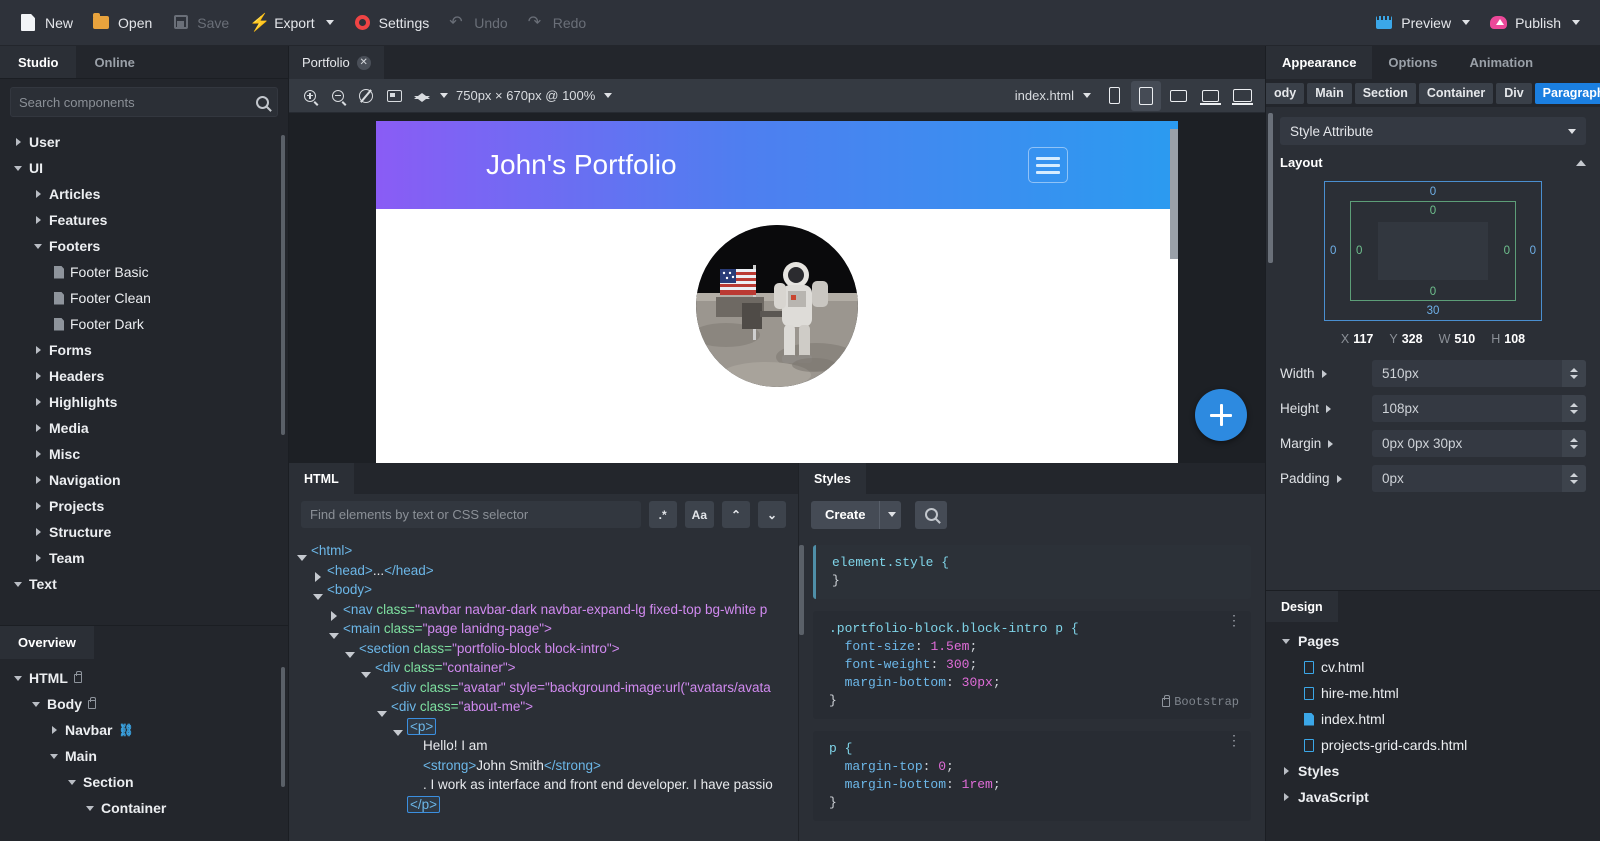 The height and width of the screenshot is (841, 1600). I want to click on dom-tree-row: </p>, so click(543, 805).